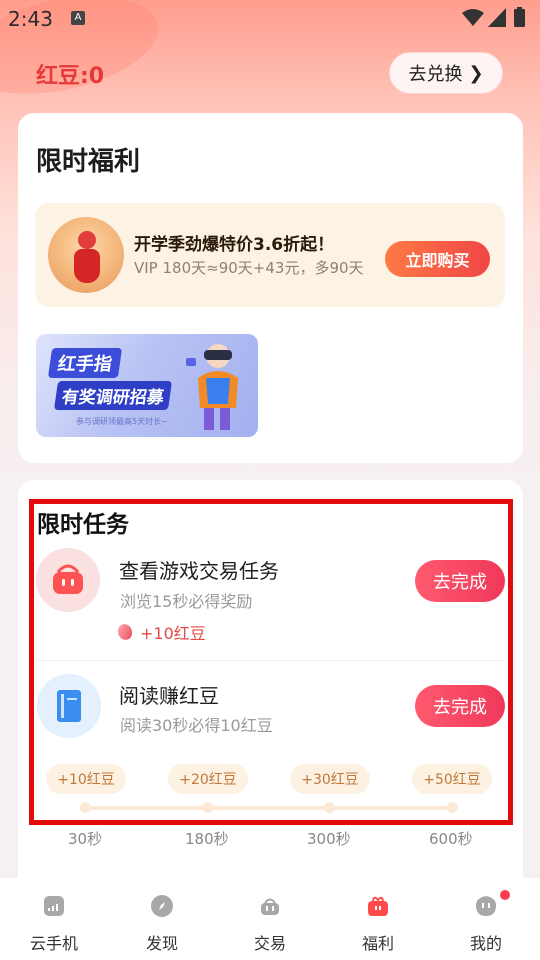  I want to click on milestone-reward: +50红豆, so click(452, 779).